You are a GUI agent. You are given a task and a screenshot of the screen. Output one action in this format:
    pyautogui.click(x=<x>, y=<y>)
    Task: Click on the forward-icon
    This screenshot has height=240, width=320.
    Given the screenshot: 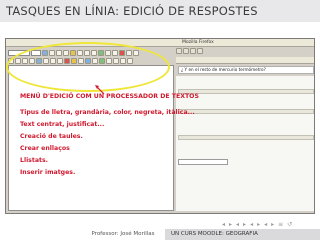 What is the action you would take?
    pyautogui.click(x=186, y=51)
    